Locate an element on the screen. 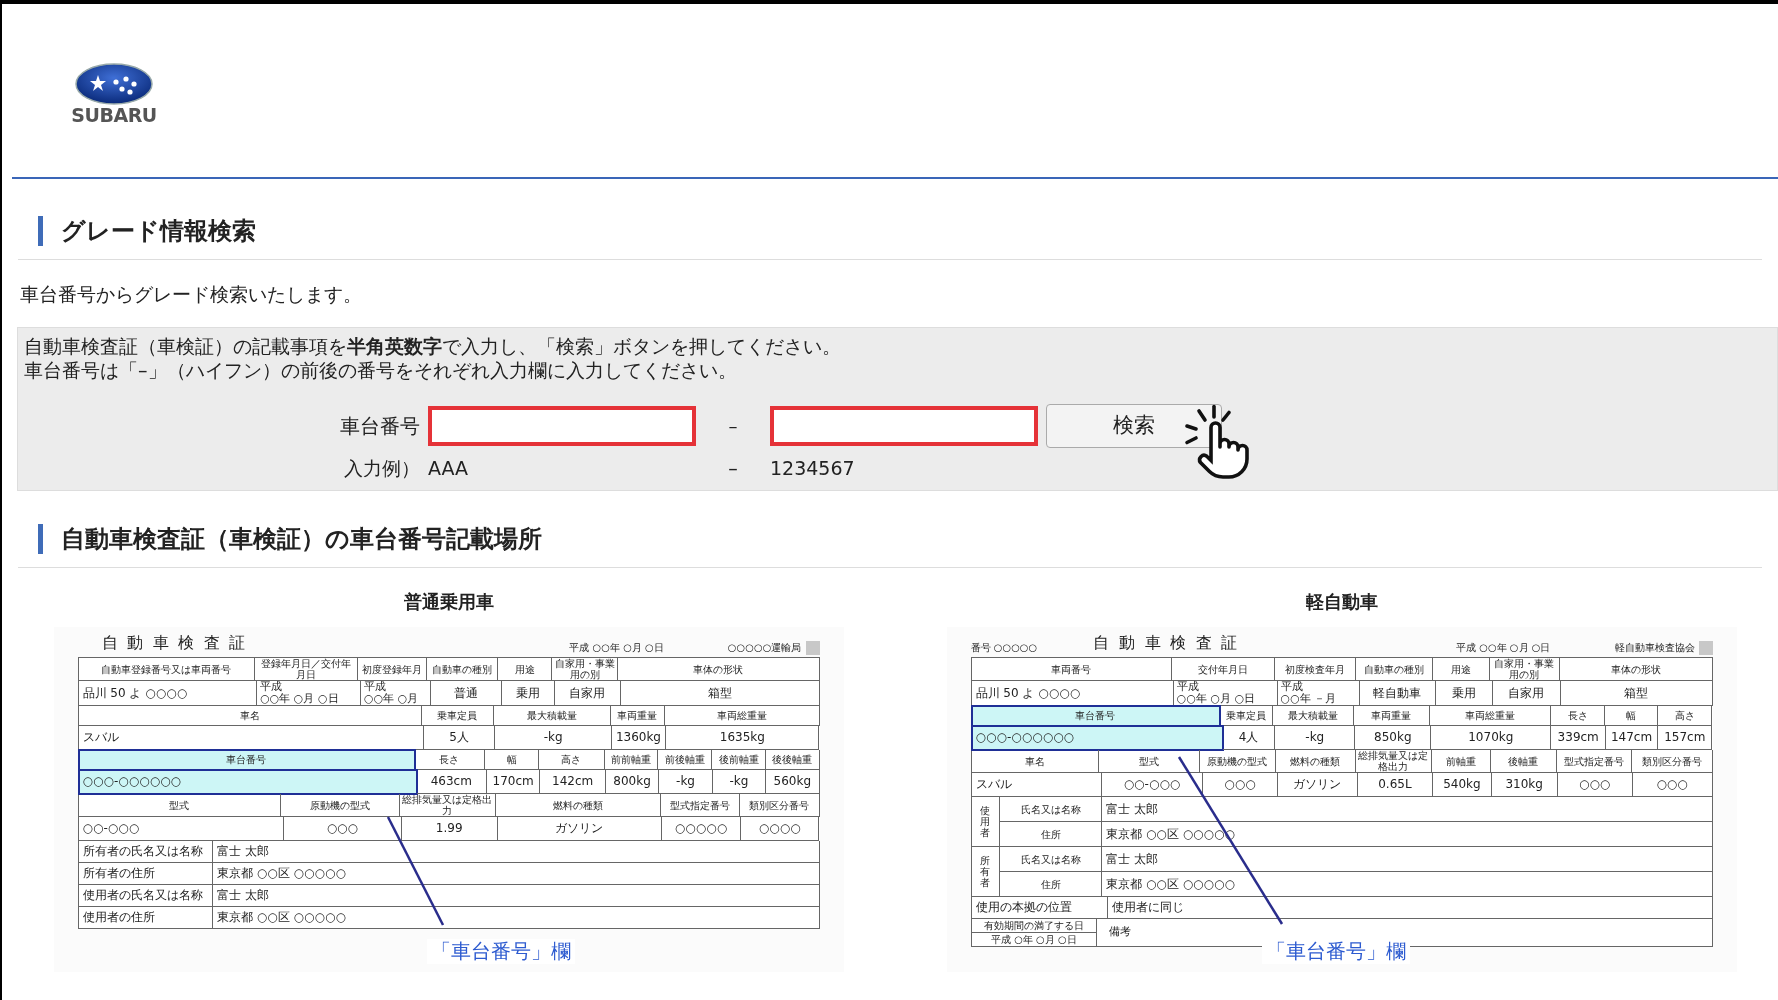 Image resolution: width=1778 pixels, height=1000 pixels. column-header: 後前軸重 is located at coordinates (739, 760).